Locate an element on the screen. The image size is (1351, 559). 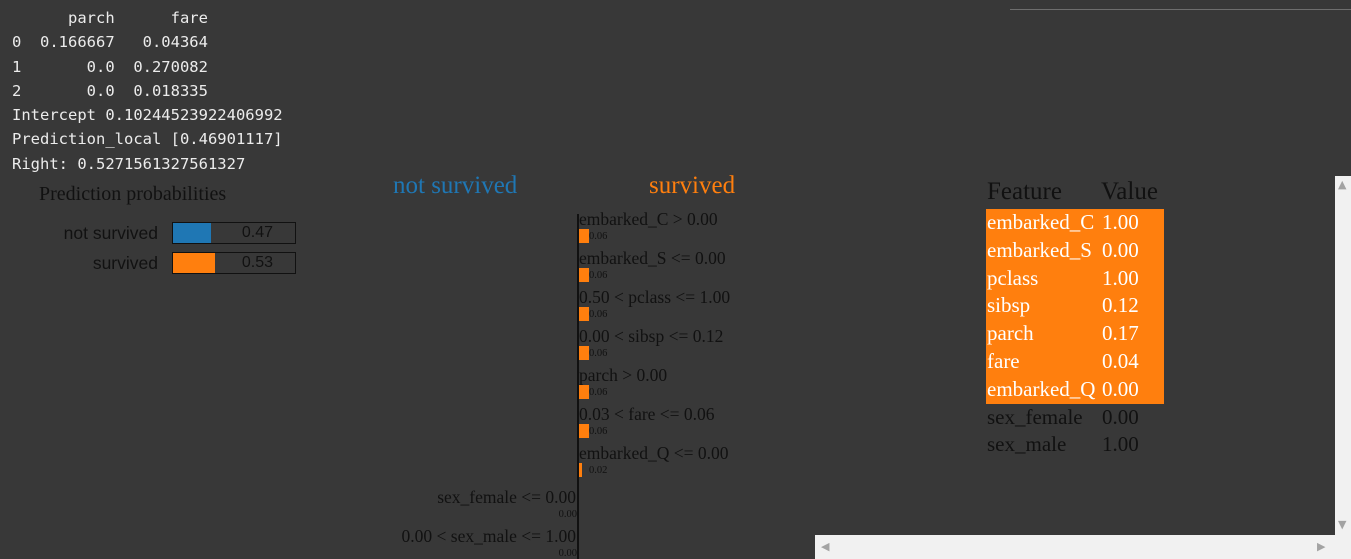
feature-label: 0.00 < sex_male <= 1.00 is located at coordinates (488, 536).